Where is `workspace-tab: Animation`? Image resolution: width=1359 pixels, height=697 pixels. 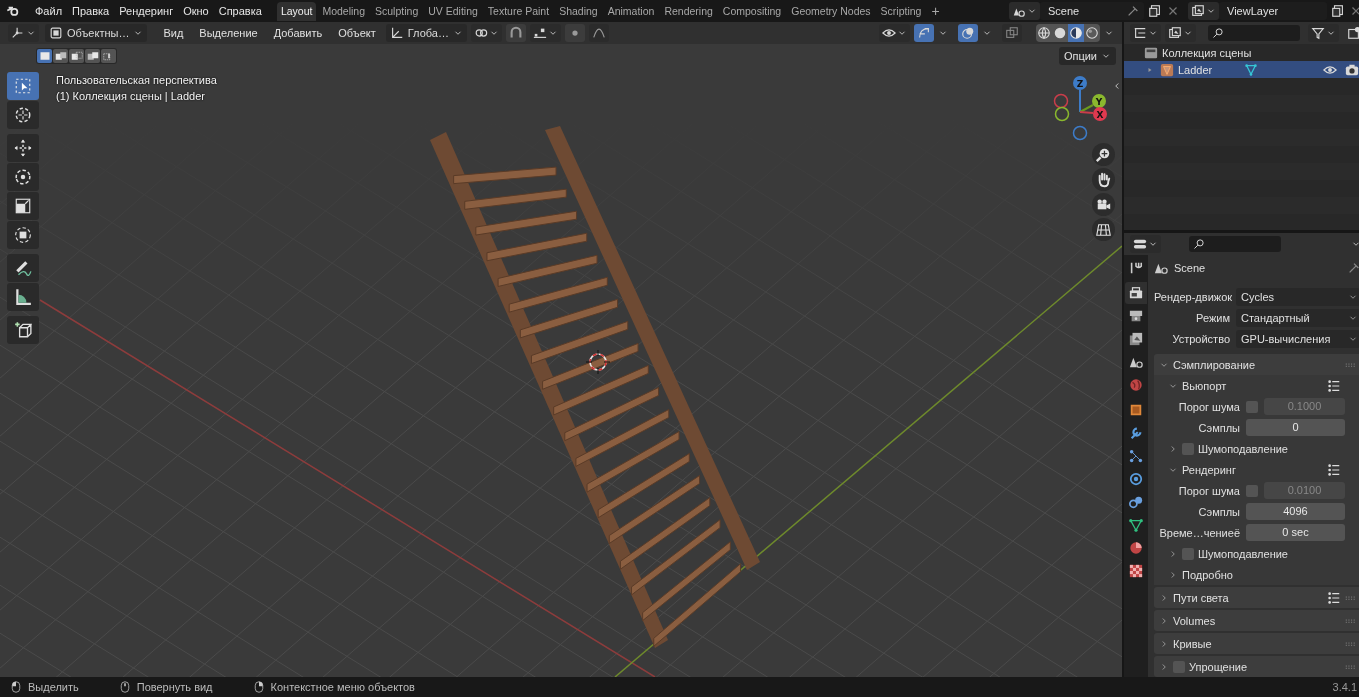
workspace-tab: Animation is located at coordinates (631, 11).